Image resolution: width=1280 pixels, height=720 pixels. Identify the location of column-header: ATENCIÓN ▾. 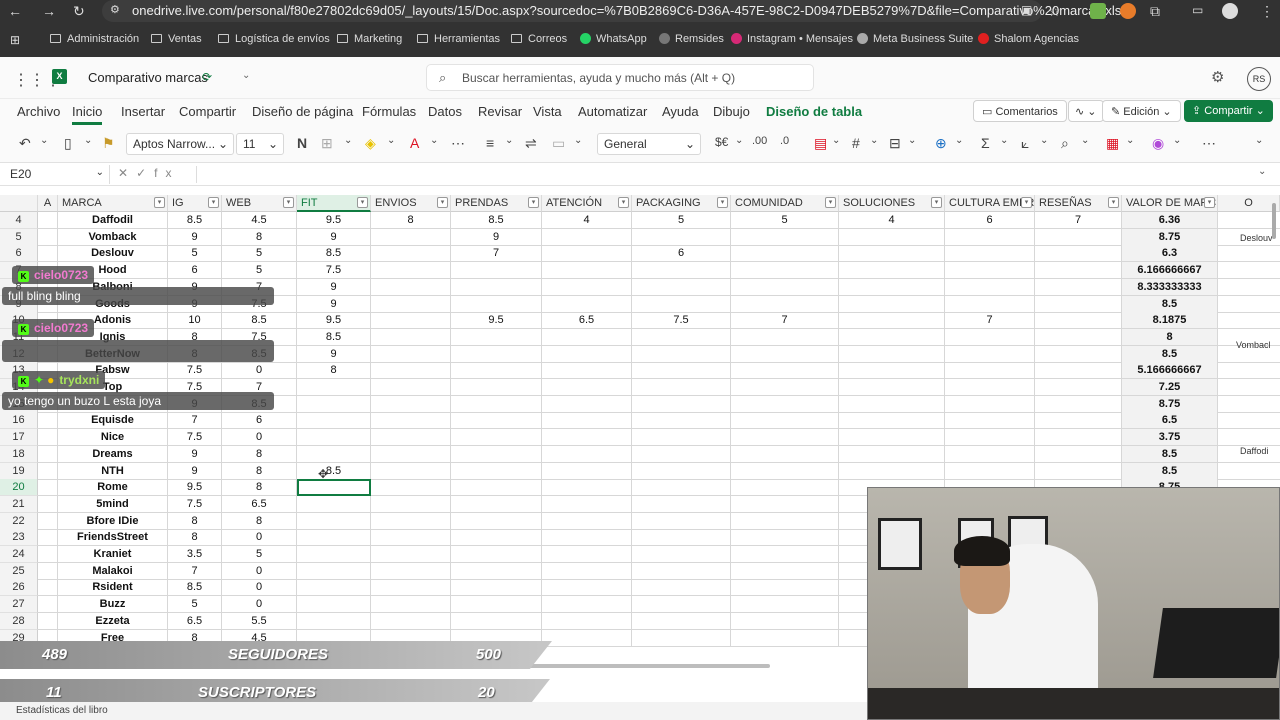
(587, 203).